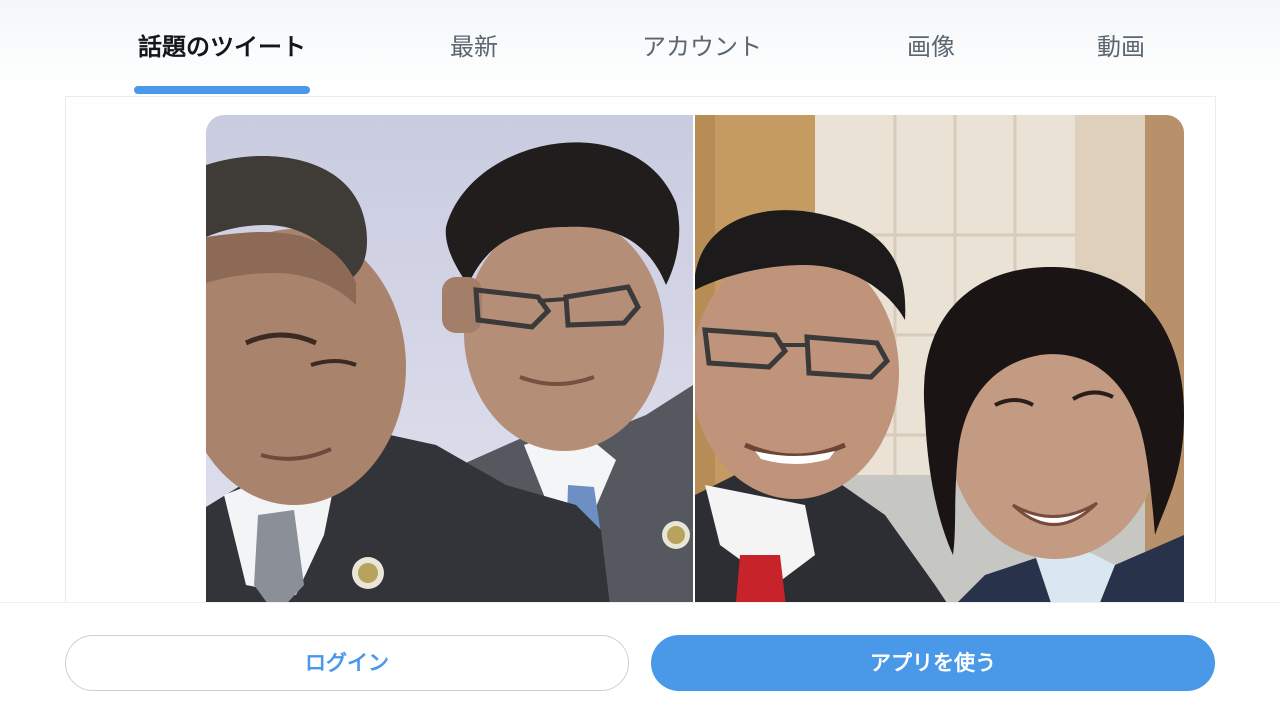 This screenshot has height=719, width=1280. What do you see at coordinates (1121, 47) in the screenshot?
I see `tab-videos: 動画` at bounding box center [1121, 47].